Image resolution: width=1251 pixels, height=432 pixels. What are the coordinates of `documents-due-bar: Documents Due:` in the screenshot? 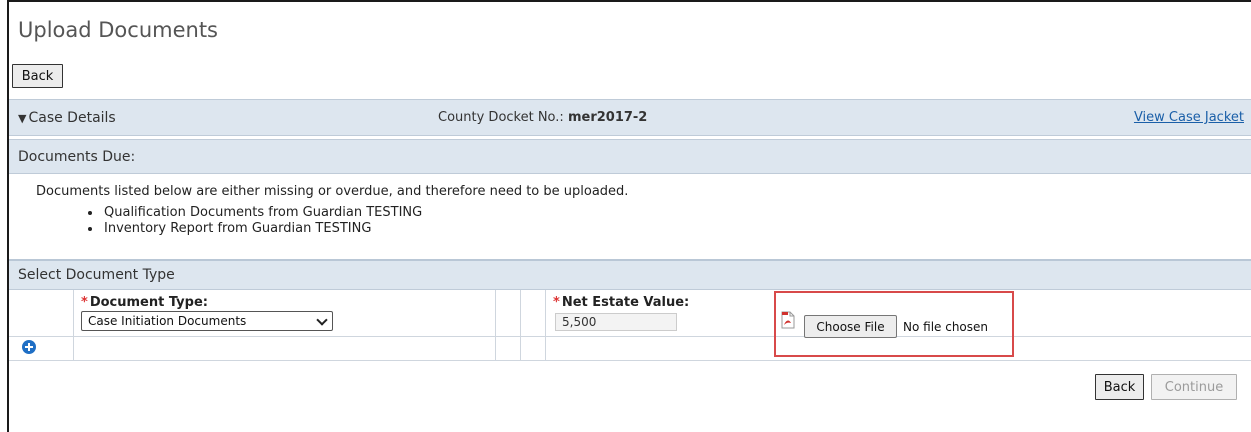 It's located at (630, 156).